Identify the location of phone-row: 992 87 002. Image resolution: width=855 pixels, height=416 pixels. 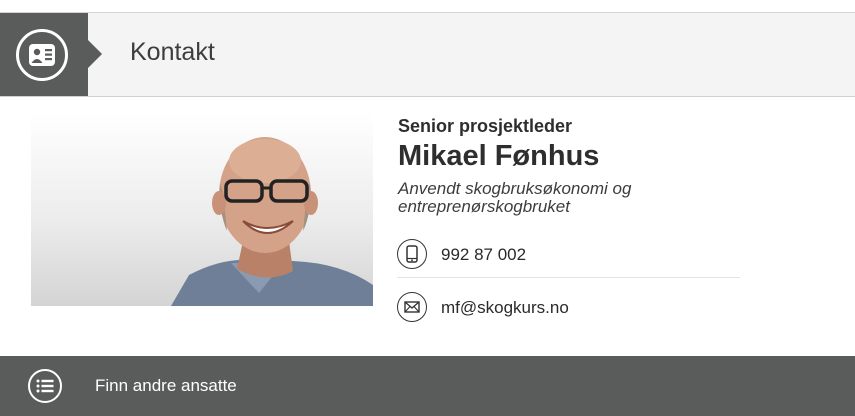
(568, 257).